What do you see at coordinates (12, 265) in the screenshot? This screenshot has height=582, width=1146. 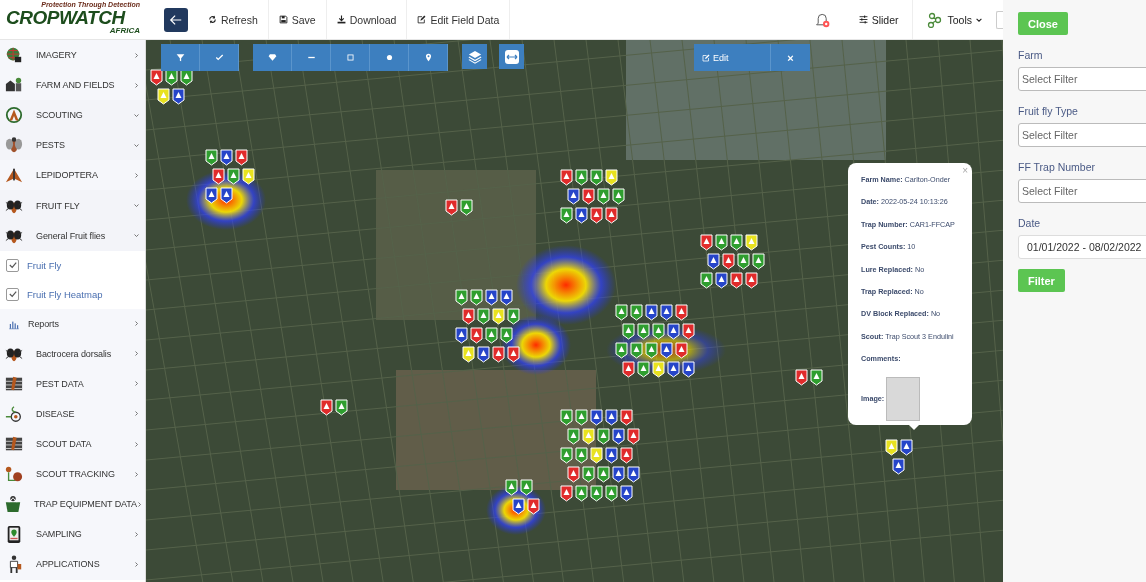 I see `checkbox` at bounding box center [12, 265].